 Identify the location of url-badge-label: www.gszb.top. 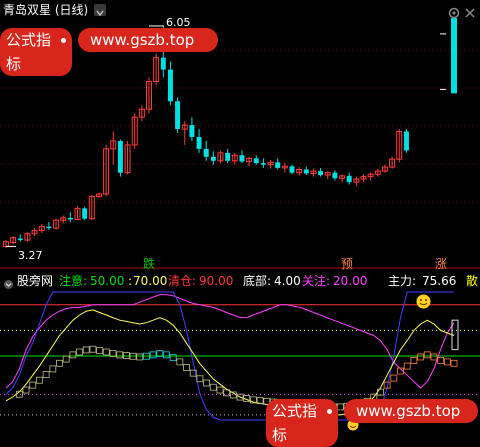
(142, 40).